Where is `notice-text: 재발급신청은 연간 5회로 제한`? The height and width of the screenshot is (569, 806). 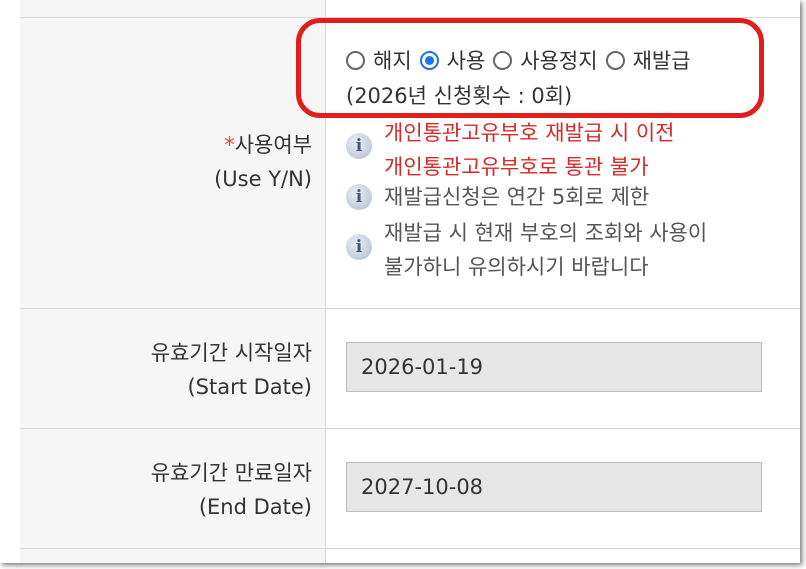 notice-text: 재발급신청은 연간 5회로 제한 is located at coordinates (516, 197).